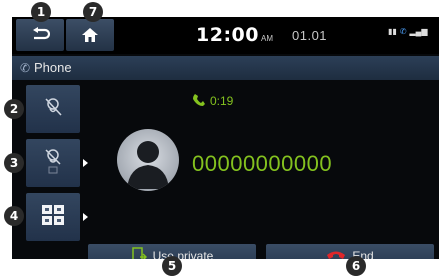 Image resolution: width=439 pixels, height=278 pixels. Describe the element at coordinates (148, 160) in the screenshot. I see `contact-avatar` at that location.